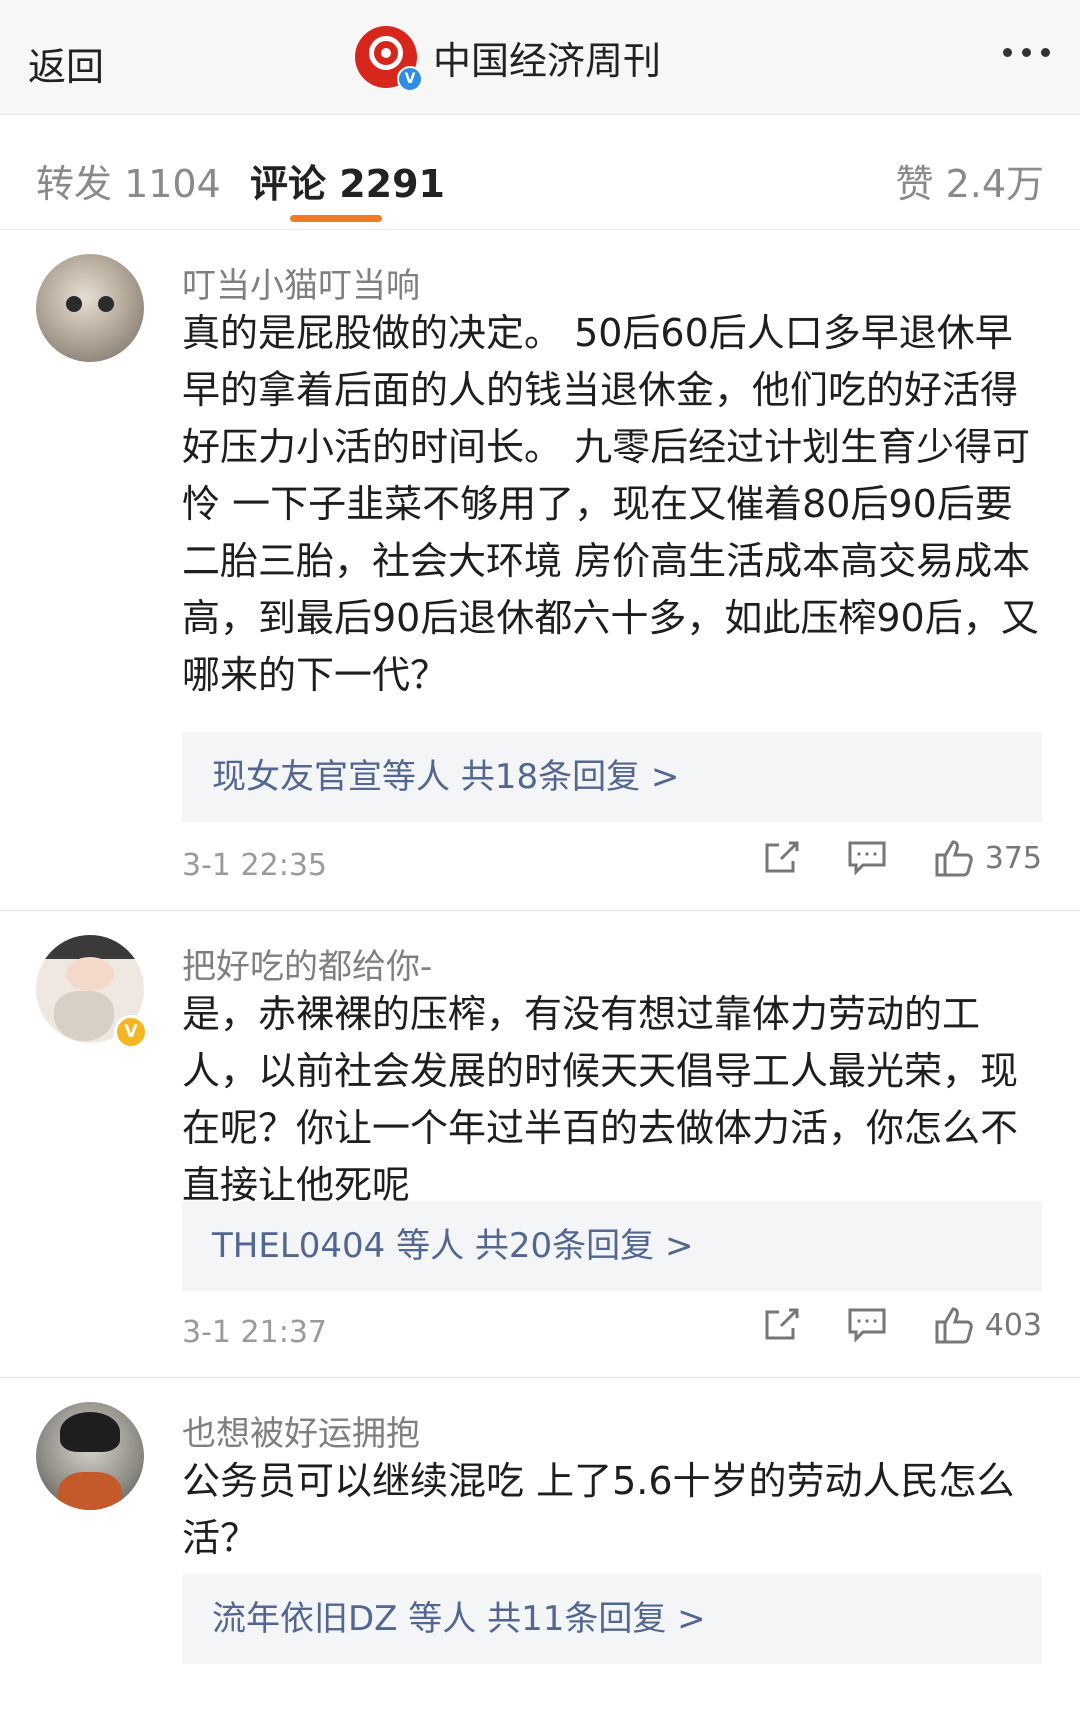  What do you see at coordinates (301, 282) in the screenshot?
I see `comment-username: 叮当小猫叮当响` at bounding box center [301, 282].